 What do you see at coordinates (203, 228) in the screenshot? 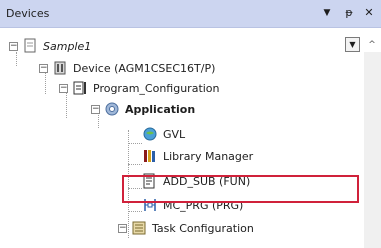
I see `tree-item-label: Task Configuration` at bounding box center [203, 228].